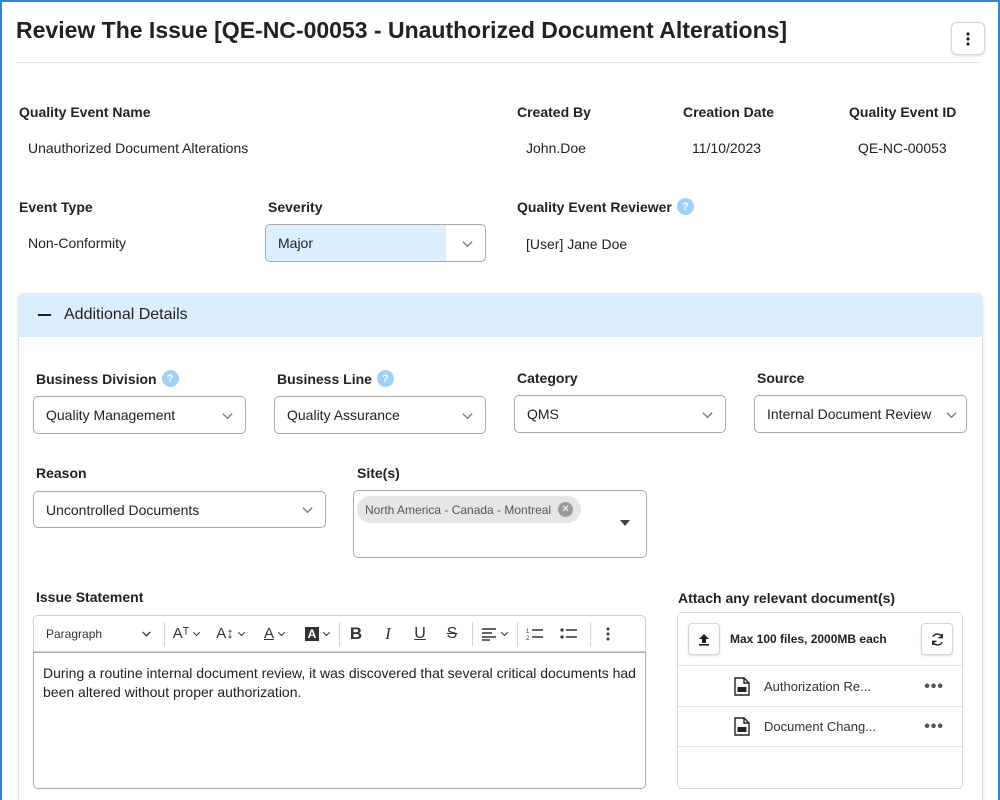 This screenshot has width=1000, height=800. What do you see at coordinates (727, 148) in the screenshot?
I see `creation-date-value: 11/10/2023` at bounding box center [727, 148].